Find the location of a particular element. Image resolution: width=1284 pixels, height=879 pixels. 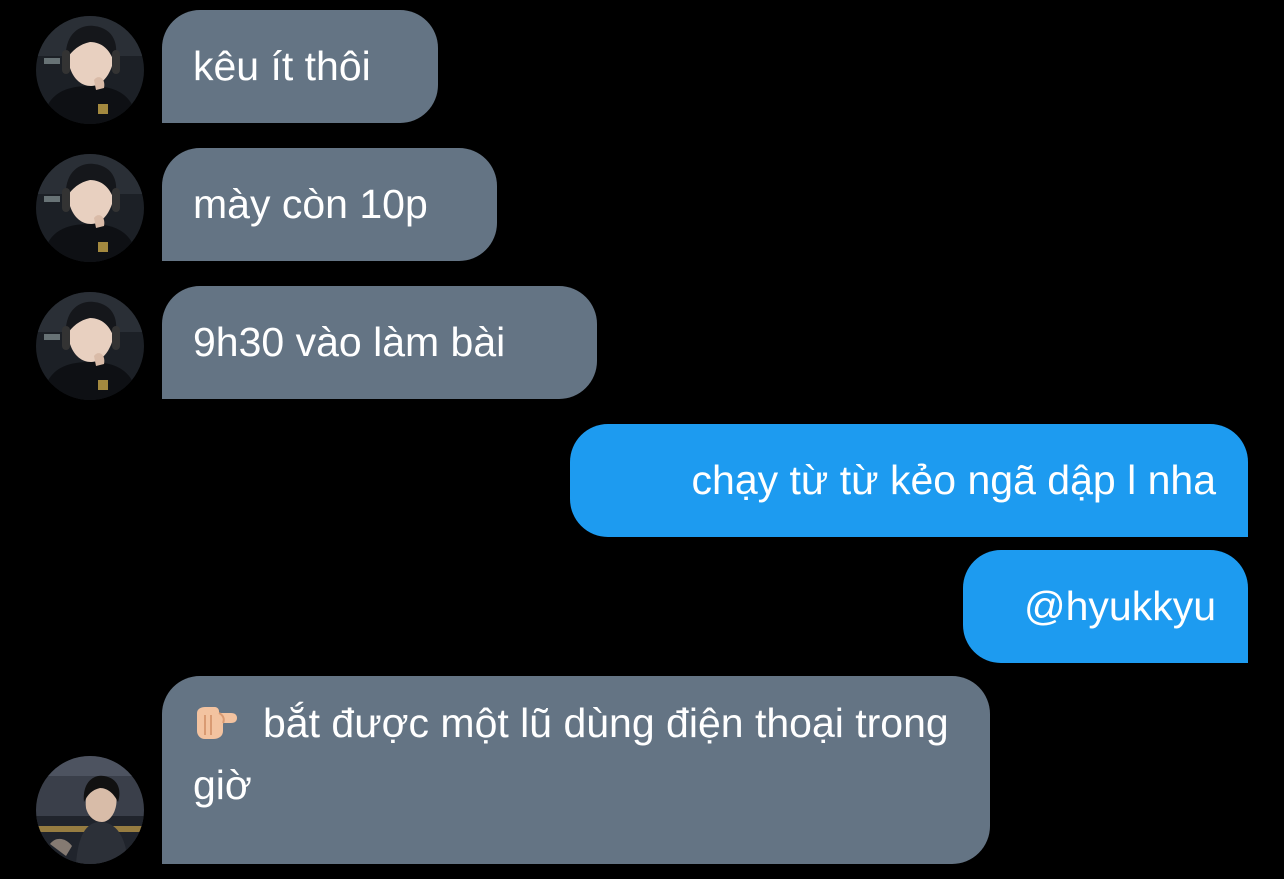

message-bubble-incoming: mày còn 10p is located at coordinates (329, 204).